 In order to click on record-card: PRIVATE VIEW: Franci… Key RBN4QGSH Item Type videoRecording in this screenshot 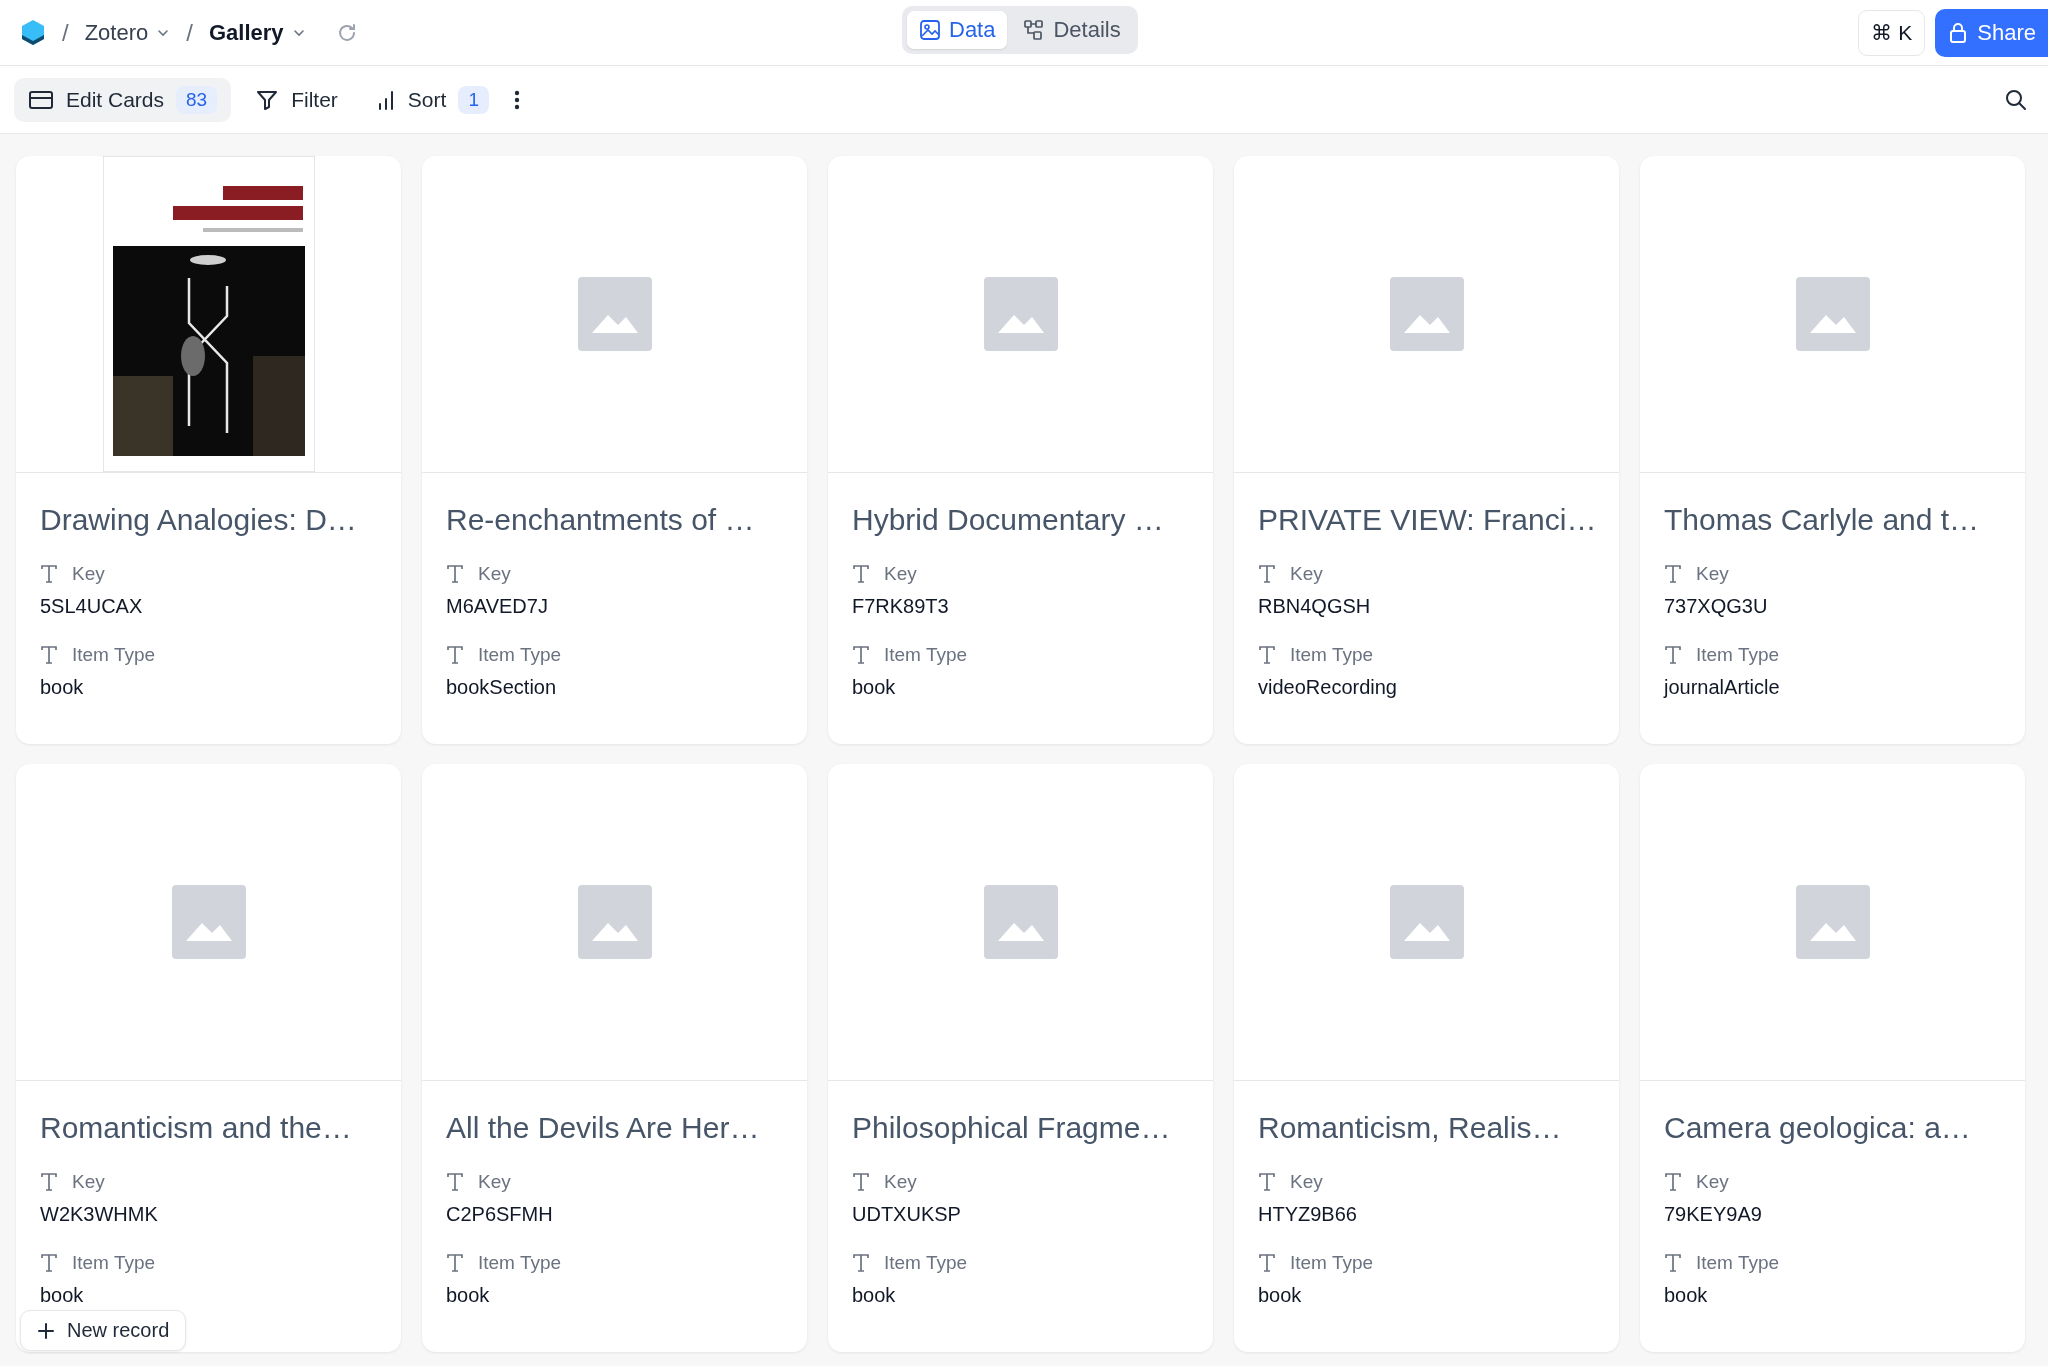, I will do `click(1426, 450)`.